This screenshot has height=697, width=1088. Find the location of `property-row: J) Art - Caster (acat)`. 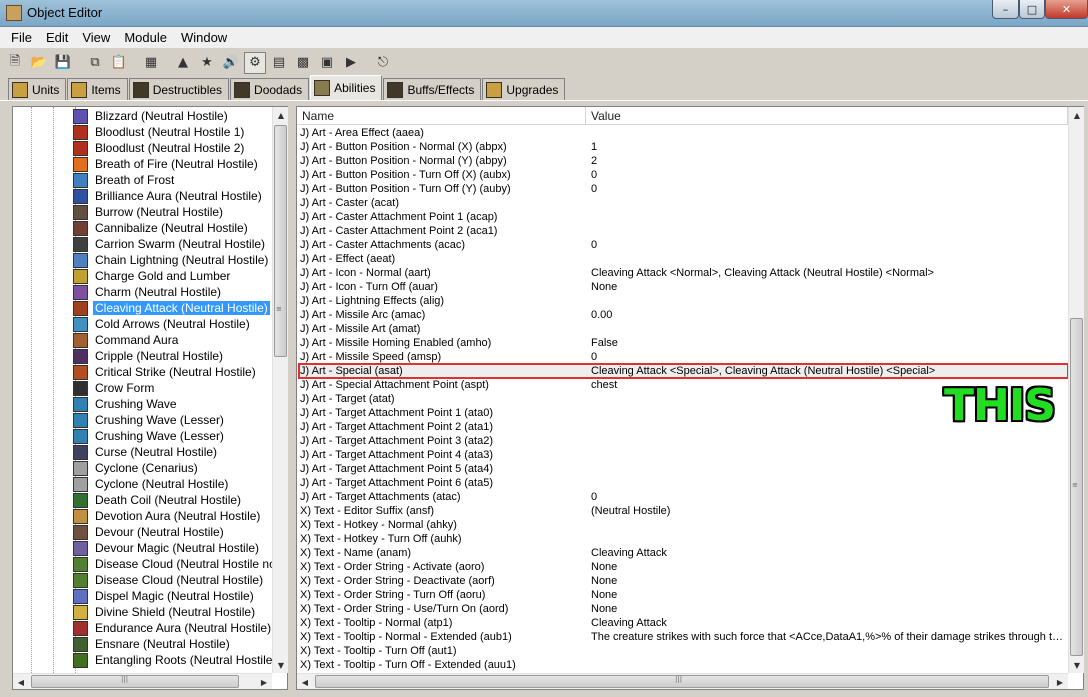

property-row: J) Art - Caster (acat) is located at coordinates (682, 203).